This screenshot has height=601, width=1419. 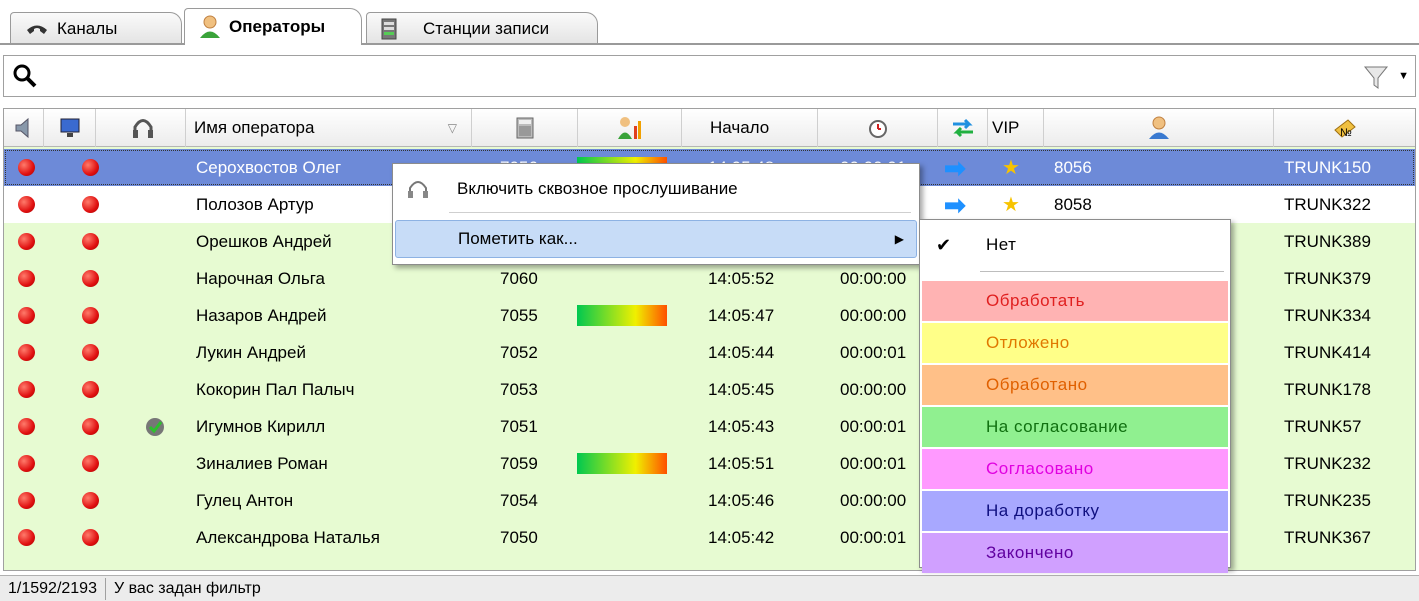 What do you see at coordinates (87, 28) in the screenshot?
I see `tab-channels-label: Каналы` at bounding box center [87, 28].